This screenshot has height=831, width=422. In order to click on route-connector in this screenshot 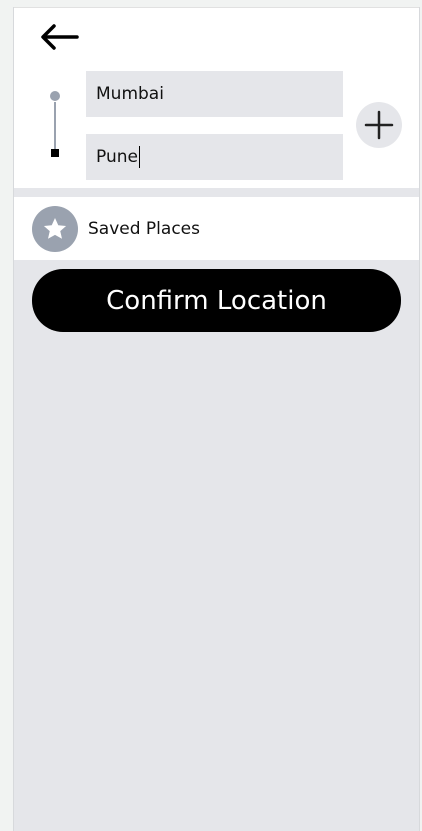, I will do `click(55, 126)`.